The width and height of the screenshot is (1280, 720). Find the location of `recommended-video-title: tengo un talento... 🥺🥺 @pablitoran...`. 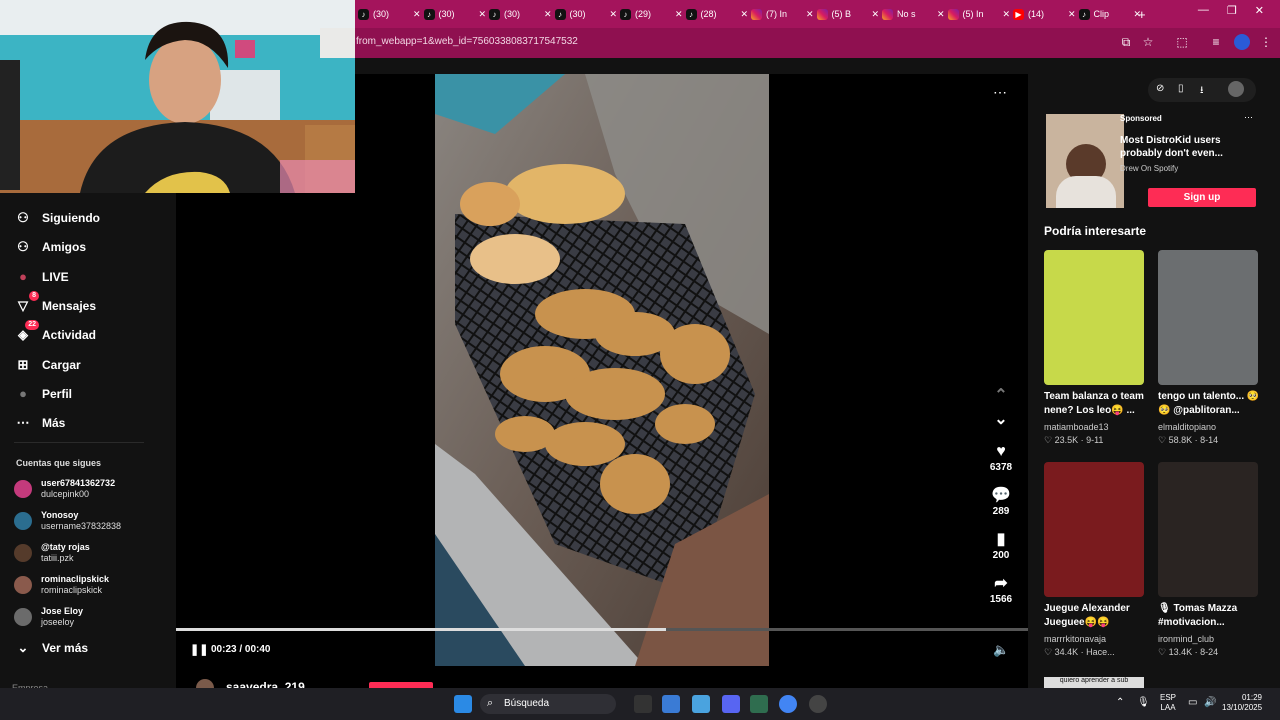

recommended-video-title: tengo un talento... 🥺🥺 @pablitoran... is located at coordinates (1210, 404).